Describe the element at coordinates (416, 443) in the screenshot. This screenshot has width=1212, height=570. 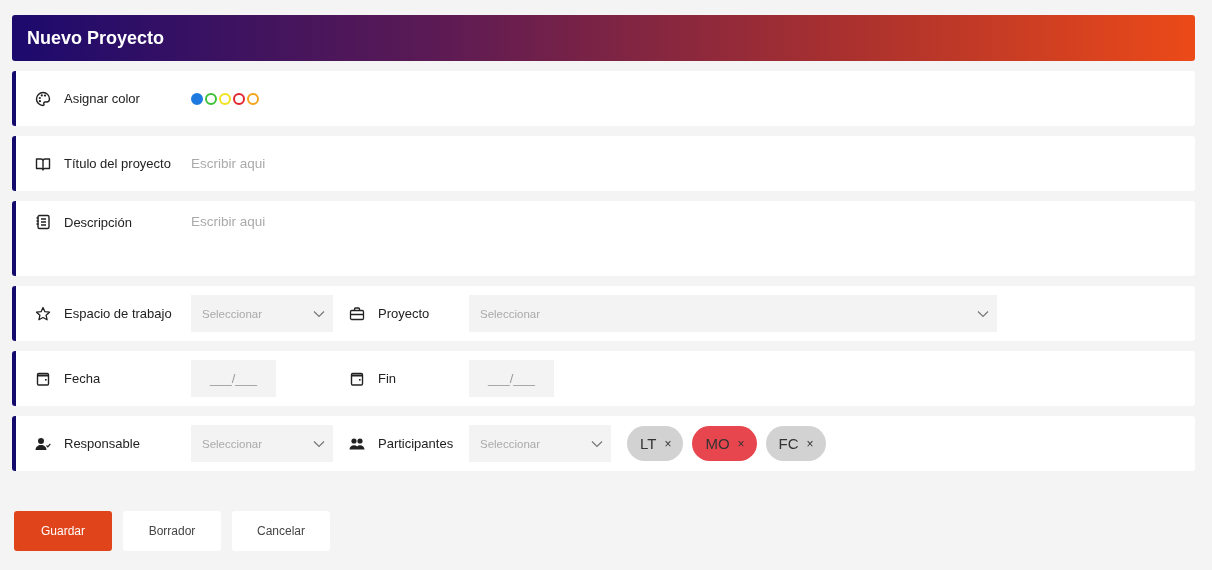
I see `field-label: Participantes` at that location.